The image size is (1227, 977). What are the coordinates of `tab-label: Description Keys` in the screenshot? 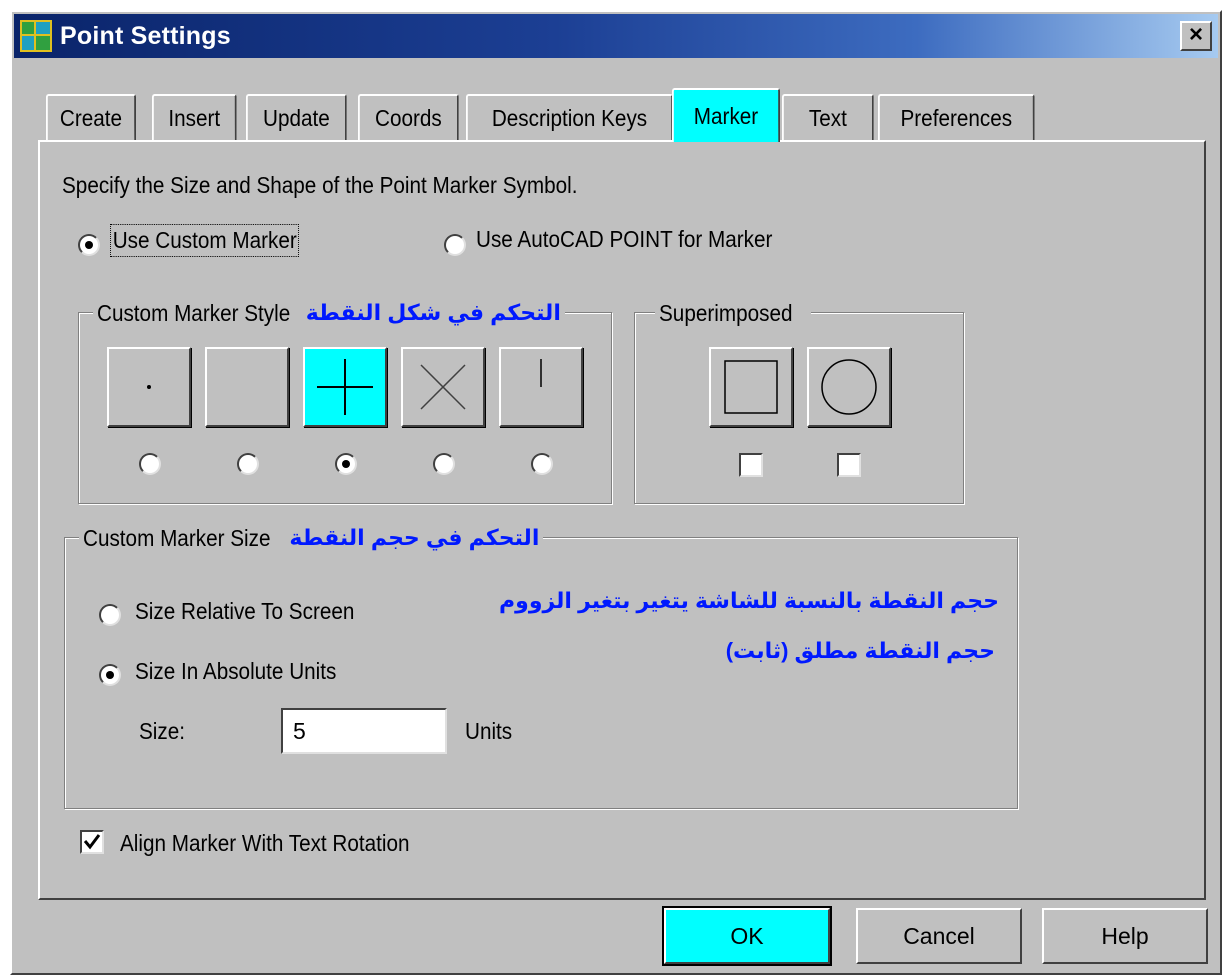 It's located at (569, 117).